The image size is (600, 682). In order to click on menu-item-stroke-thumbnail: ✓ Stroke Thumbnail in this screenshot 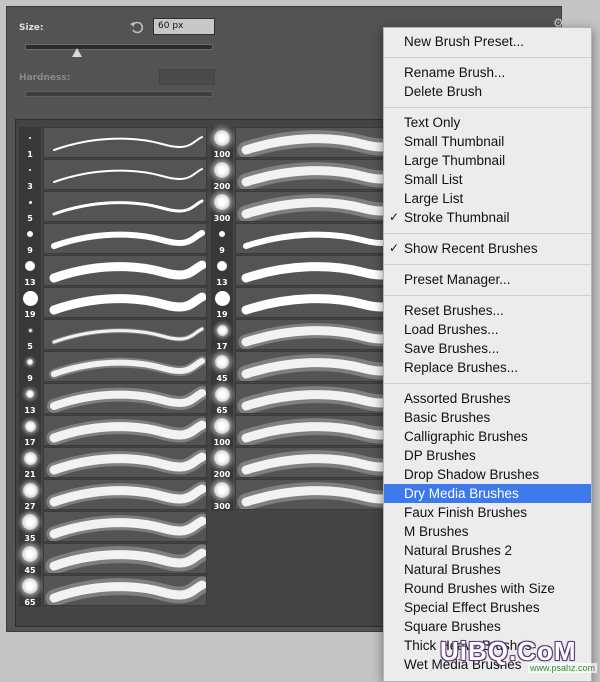, I will do `click(487, 217)`.